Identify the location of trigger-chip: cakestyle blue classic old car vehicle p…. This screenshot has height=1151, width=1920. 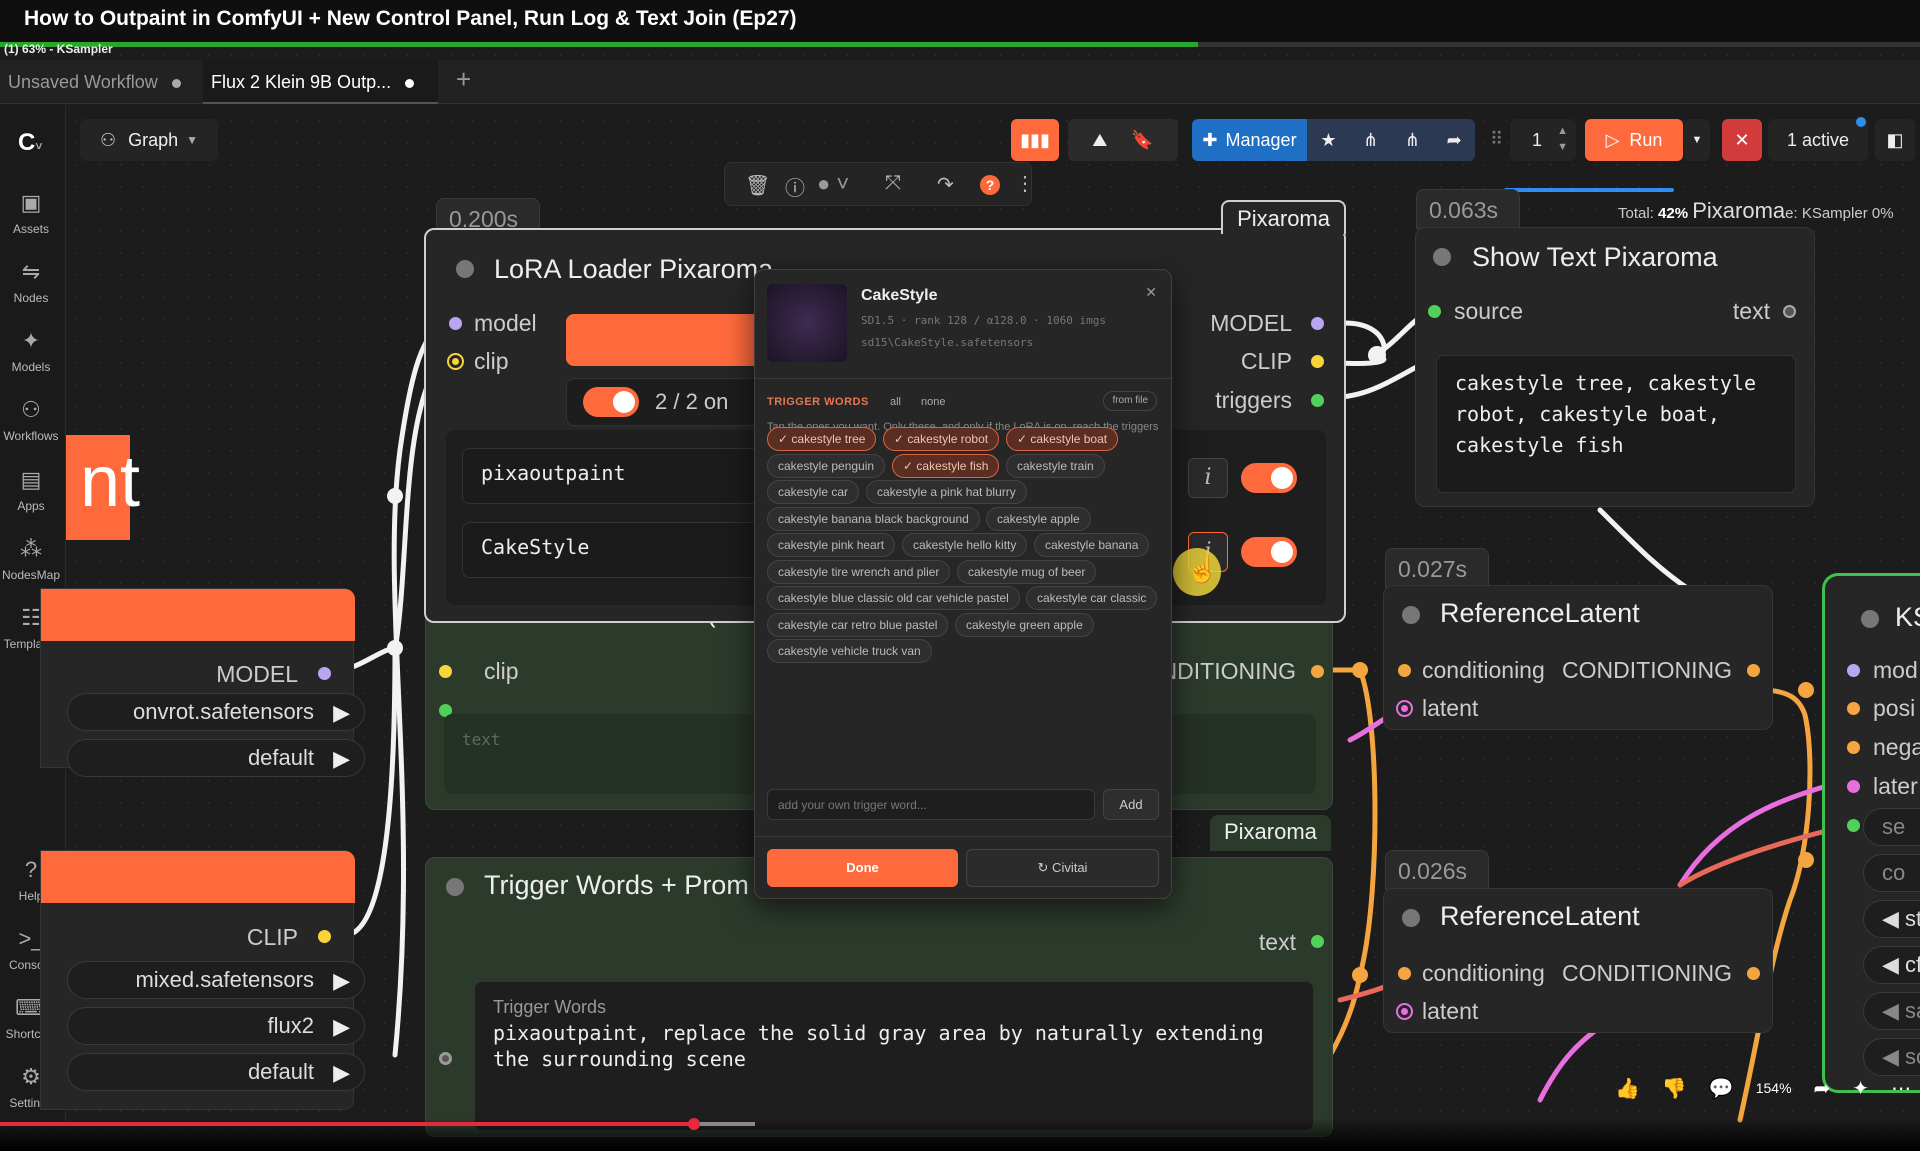
(893, 598).